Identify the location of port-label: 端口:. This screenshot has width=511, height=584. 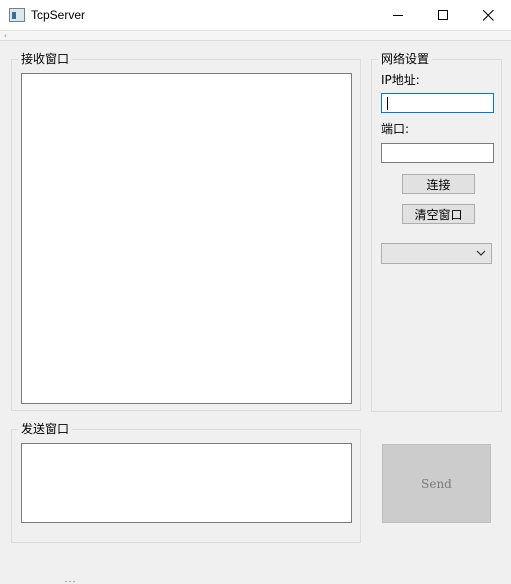
(395, 129).